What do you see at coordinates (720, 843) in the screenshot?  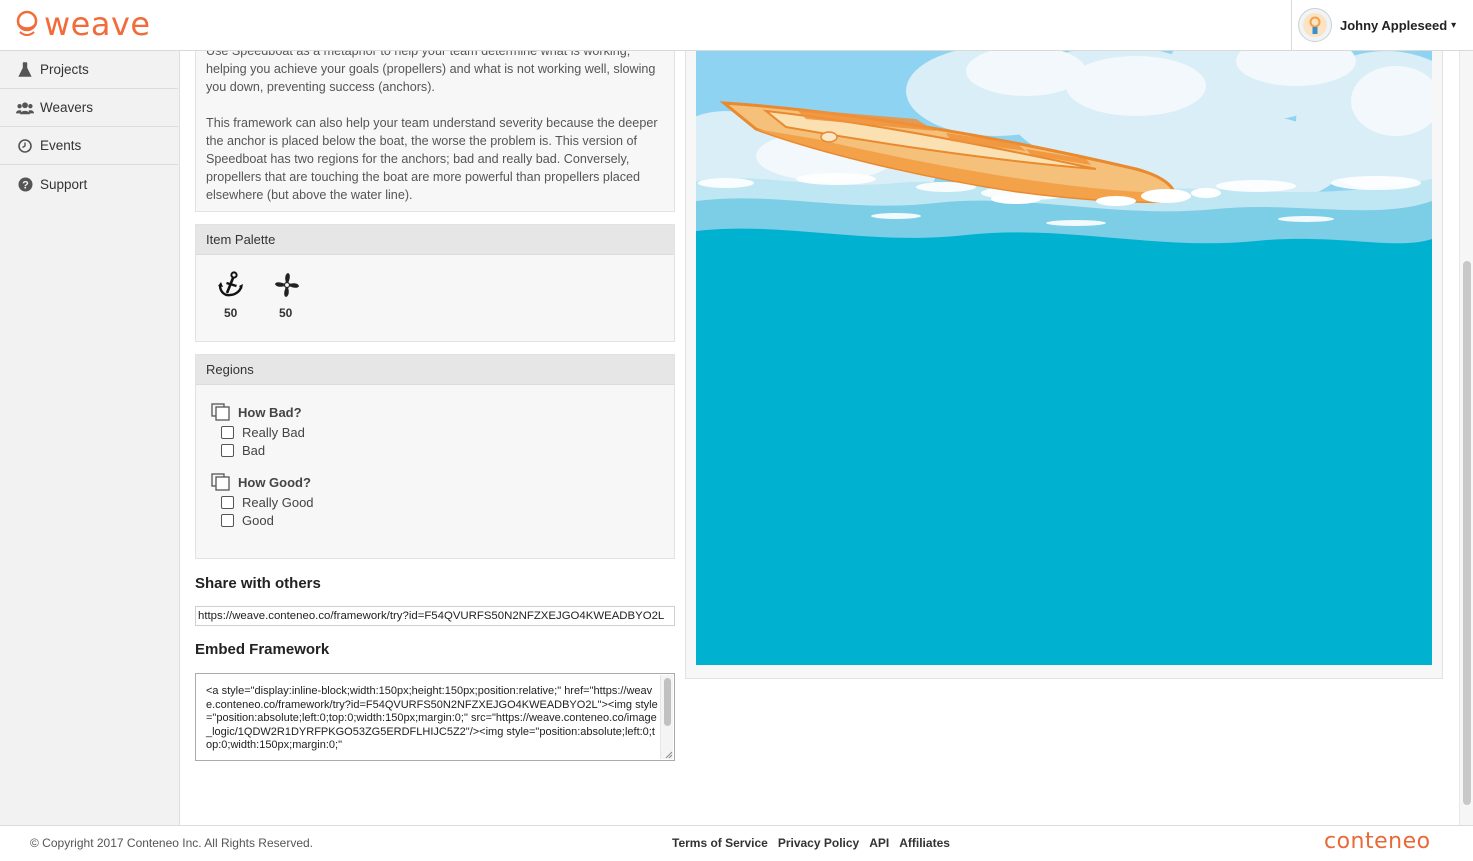 I see `footer-link-terms: Terms of Service` at bounding box center [720, 843].